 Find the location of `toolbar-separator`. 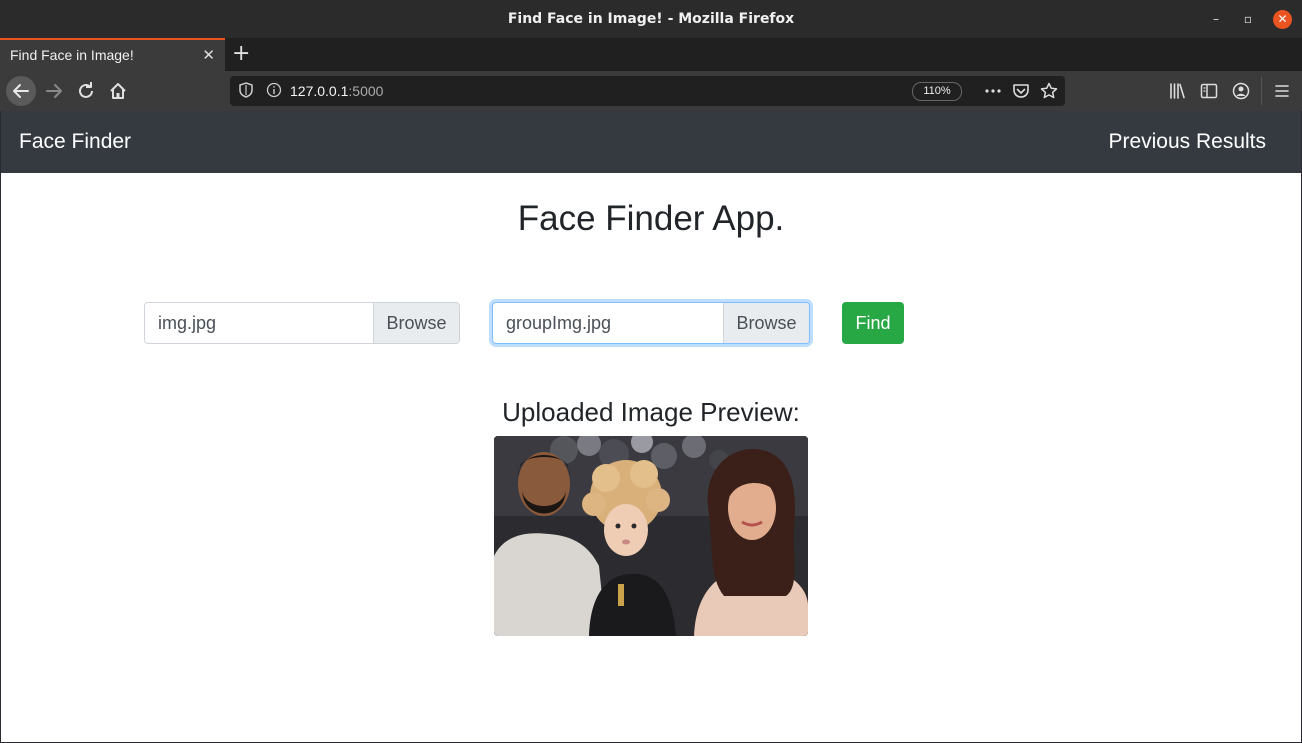

toolbar-separator is located at coordinates (1261, 91).